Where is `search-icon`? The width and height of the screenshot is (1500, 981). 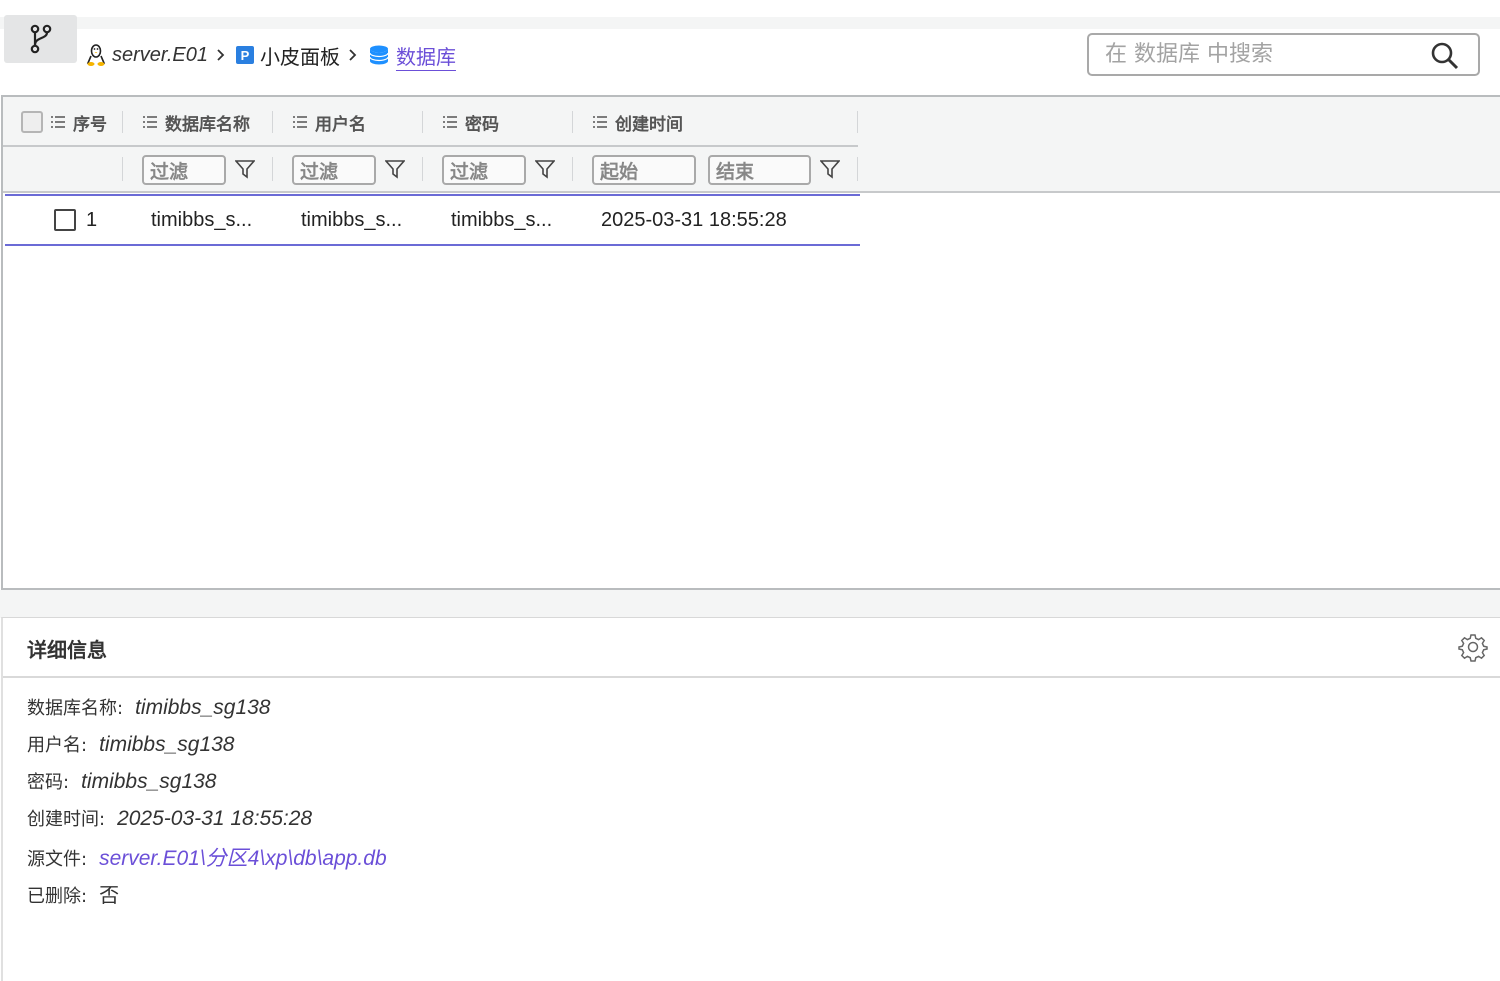 search-icon is located at coordinates (1445, 56).